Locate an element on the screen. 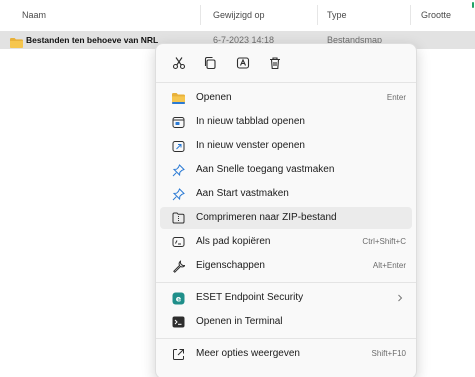  menu-item-eset: e ESET Endpoint Security is located at coordinates (286, 298).